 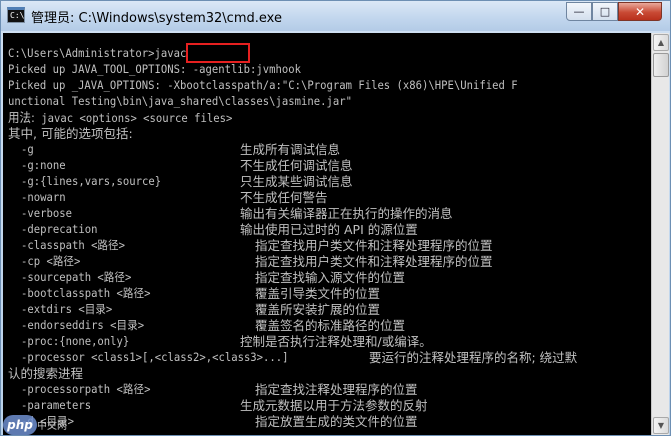 What do you see at coordinates (73, 245) in the screenshot?
I see `option-flag: -classpath <路径>` at bounding box center [73, 245].